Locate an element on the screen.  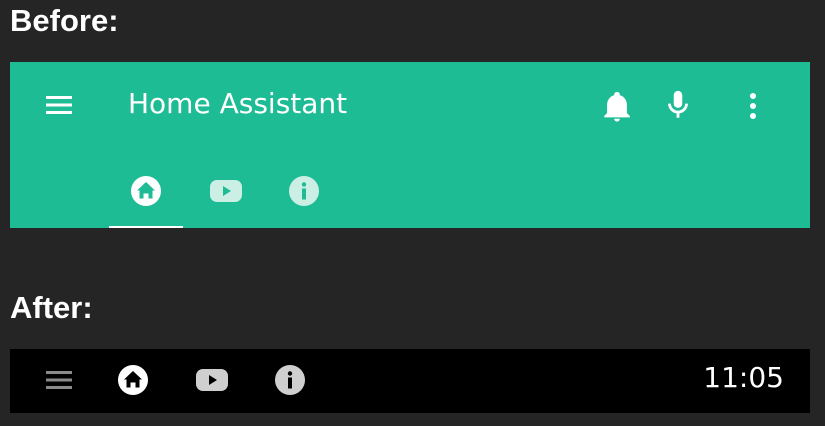
app-title: Home Assistant is located at coordinates (238, 103).